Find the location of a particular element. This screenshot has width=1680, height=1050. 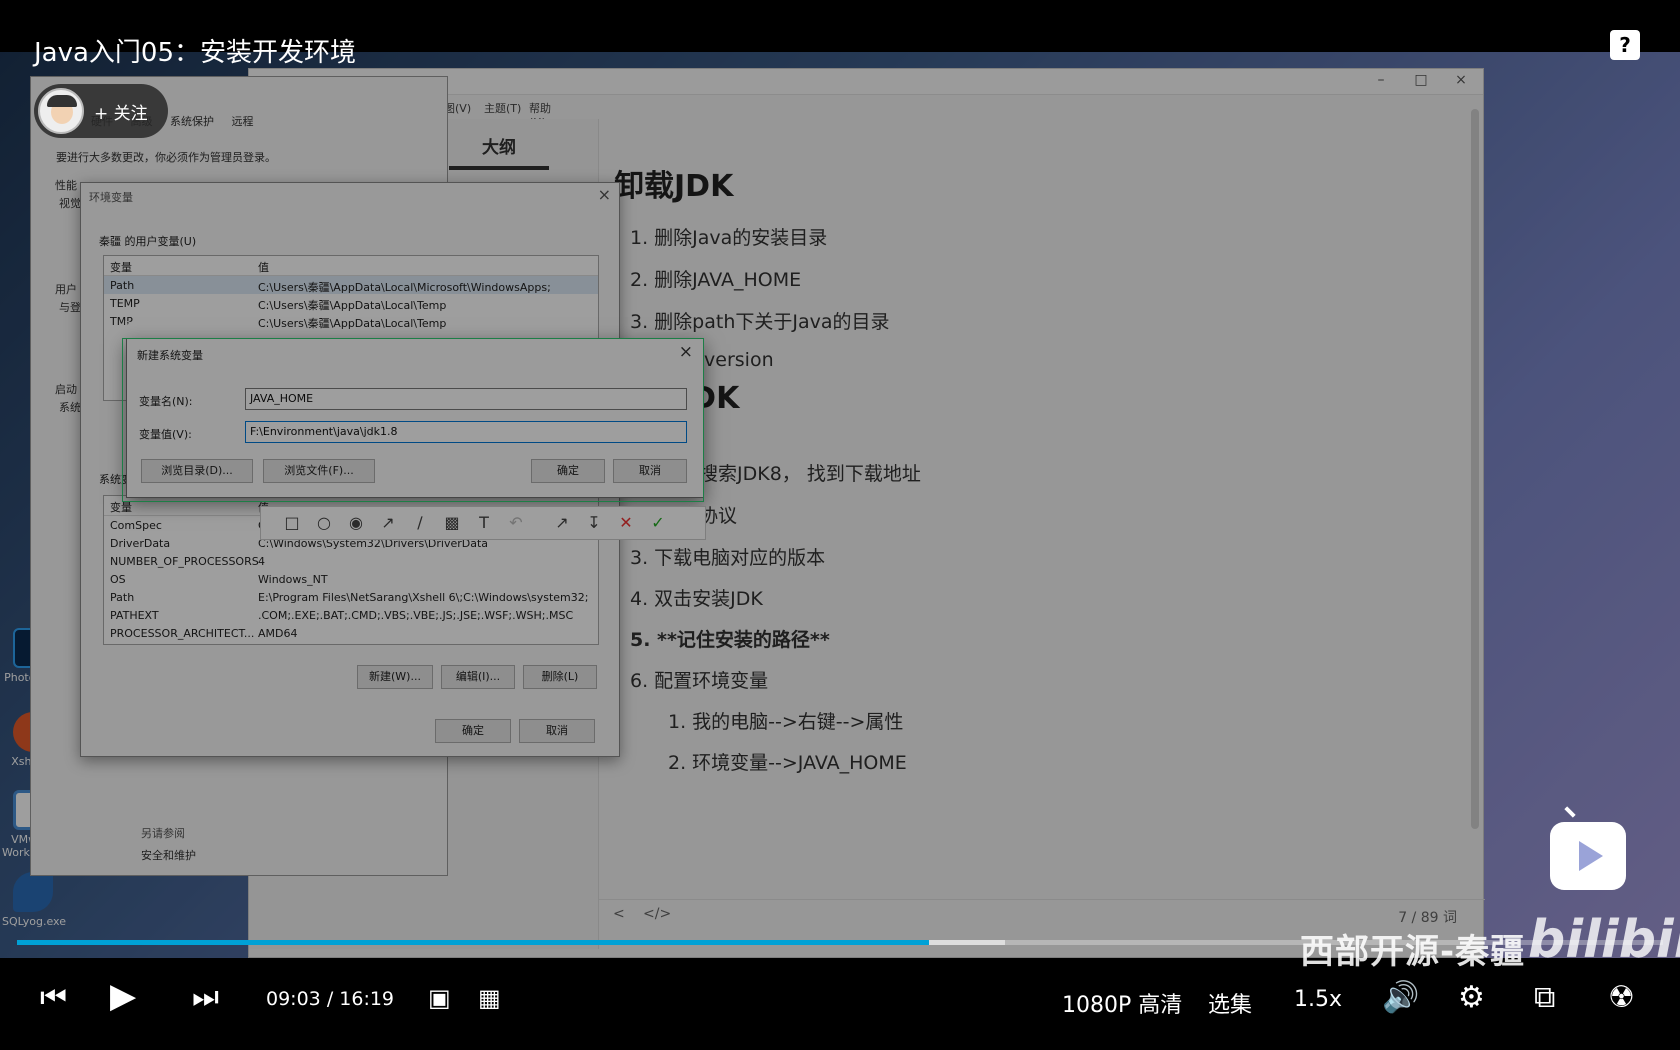

share-icon: ↗ is located at coordinates (562, 522).